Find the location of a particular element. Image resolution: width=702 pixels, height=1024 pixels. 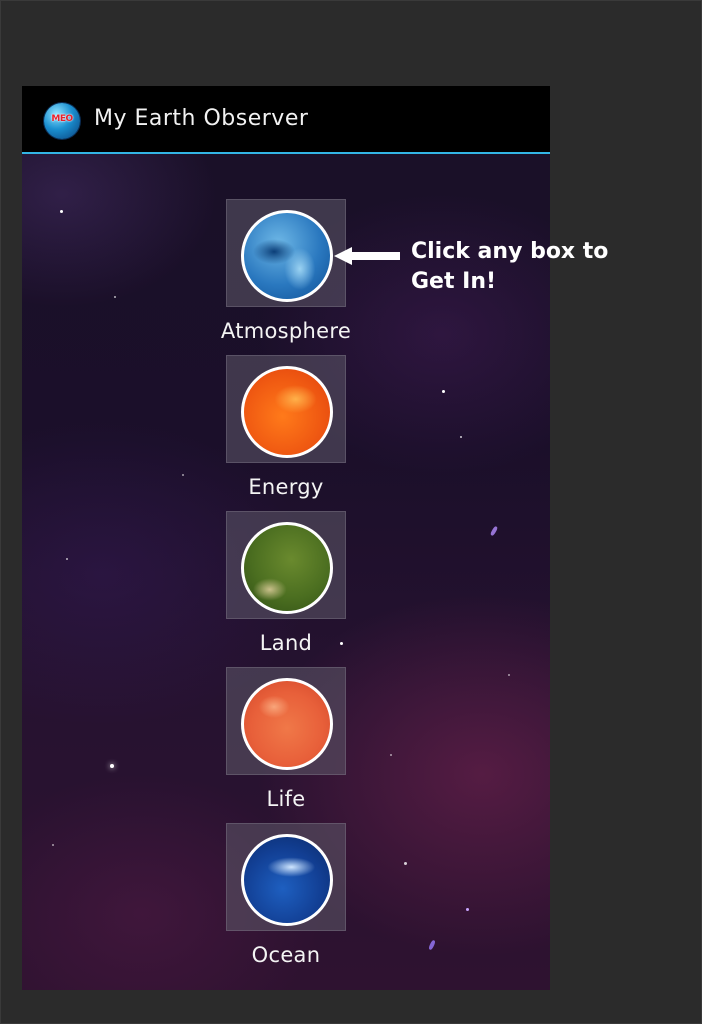

category-label-energy: Energy is located at coordinates (286, 487).